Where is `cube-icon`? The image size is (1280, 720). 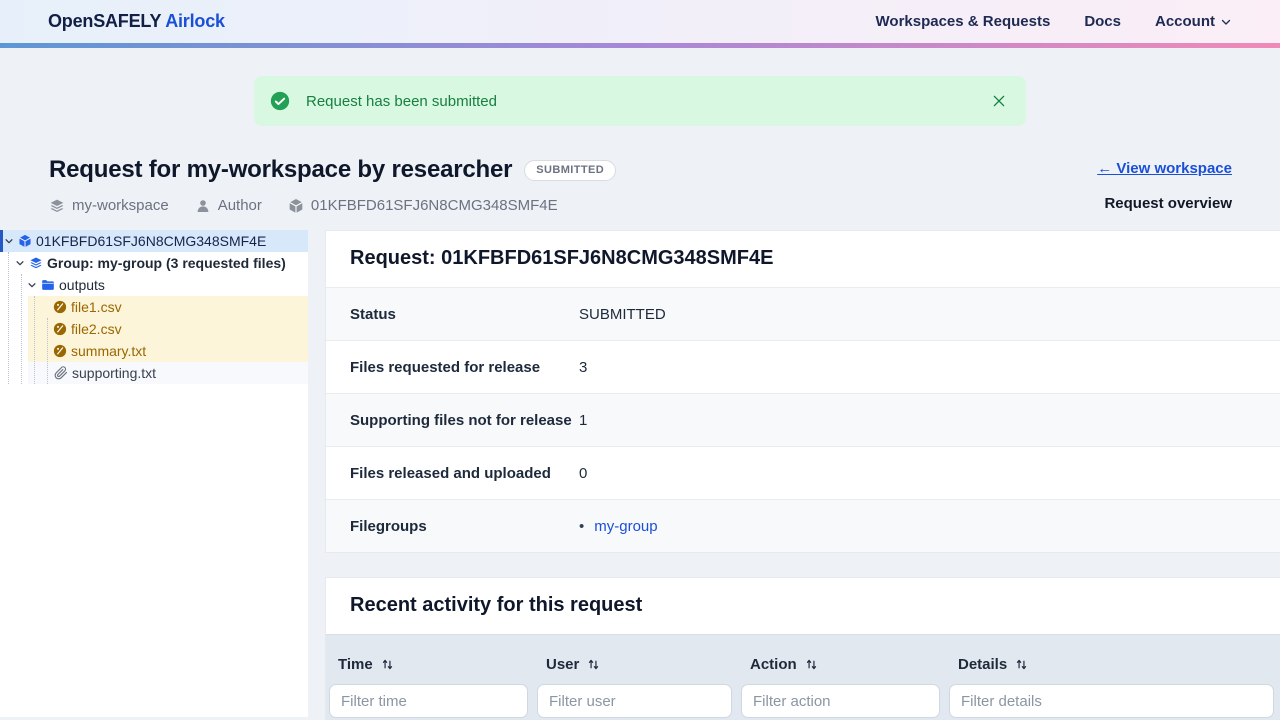
cube-icon is located at coordinates (296, 205).